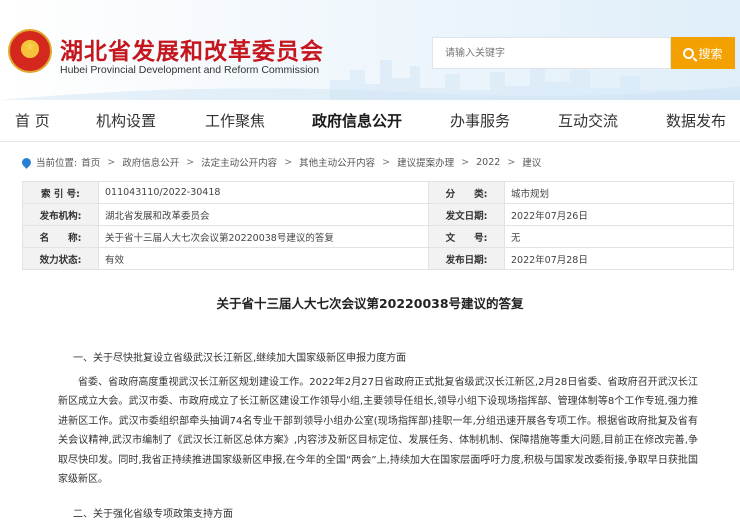 This screenshot has height=528, width=740. I want to click on publish-date-label: 发布日期:, so click(466, 258).